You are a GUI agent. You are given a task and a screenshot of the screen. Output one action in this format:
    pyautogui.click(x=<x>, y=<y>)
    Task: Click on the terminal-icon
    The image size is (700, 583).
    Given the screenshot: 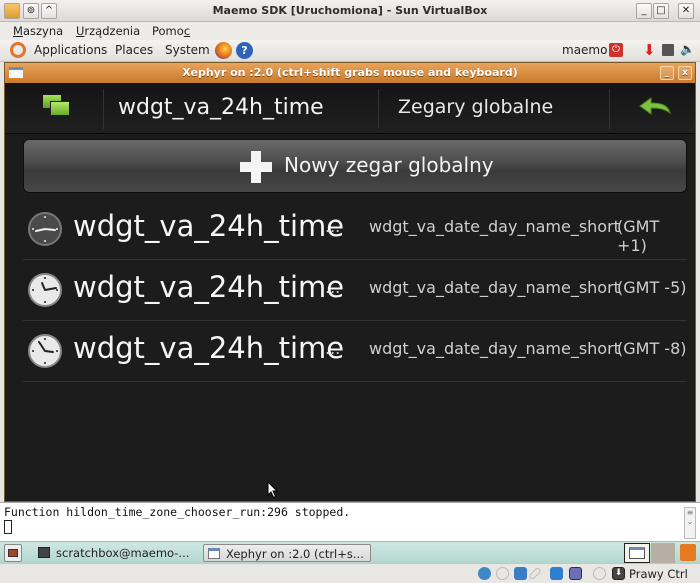 What is the action you would take?
    pyautogui.click(x=44, y=552)
    